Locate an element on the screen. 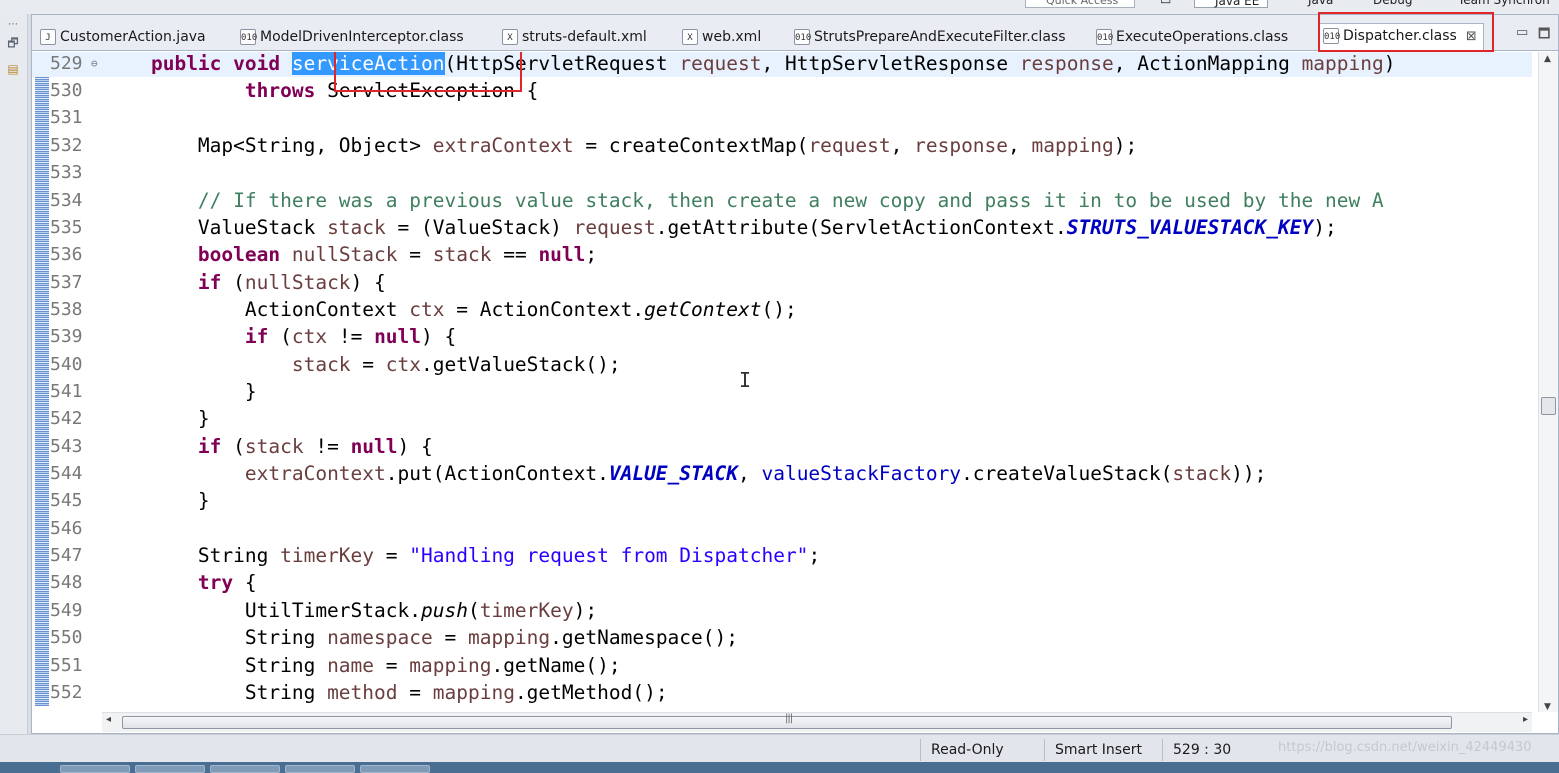 This screenshot has width=1559, height=773. java-file-icon: J is located at coordinates (48, 37).